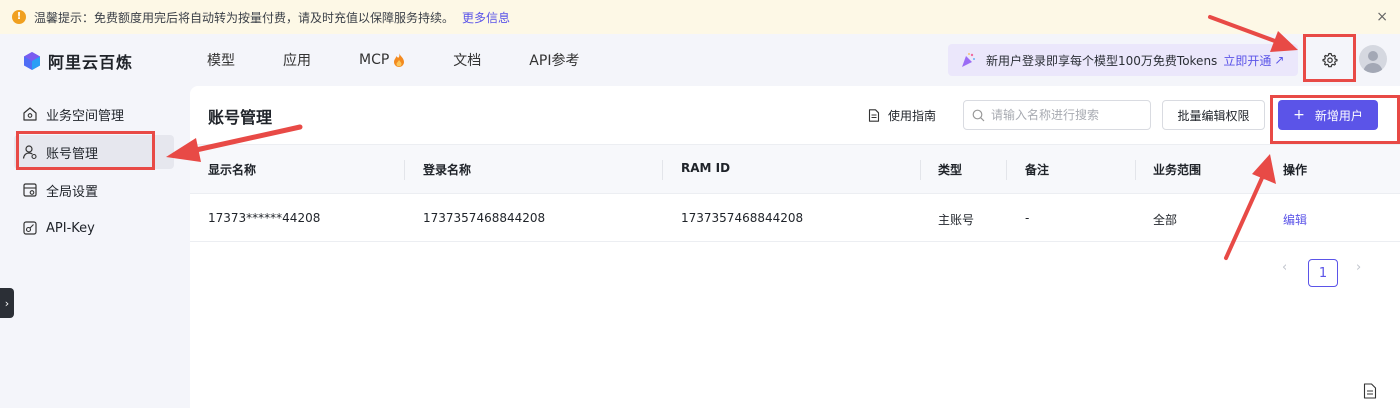  I want to click on warning-icon: !, so click(19, 17).